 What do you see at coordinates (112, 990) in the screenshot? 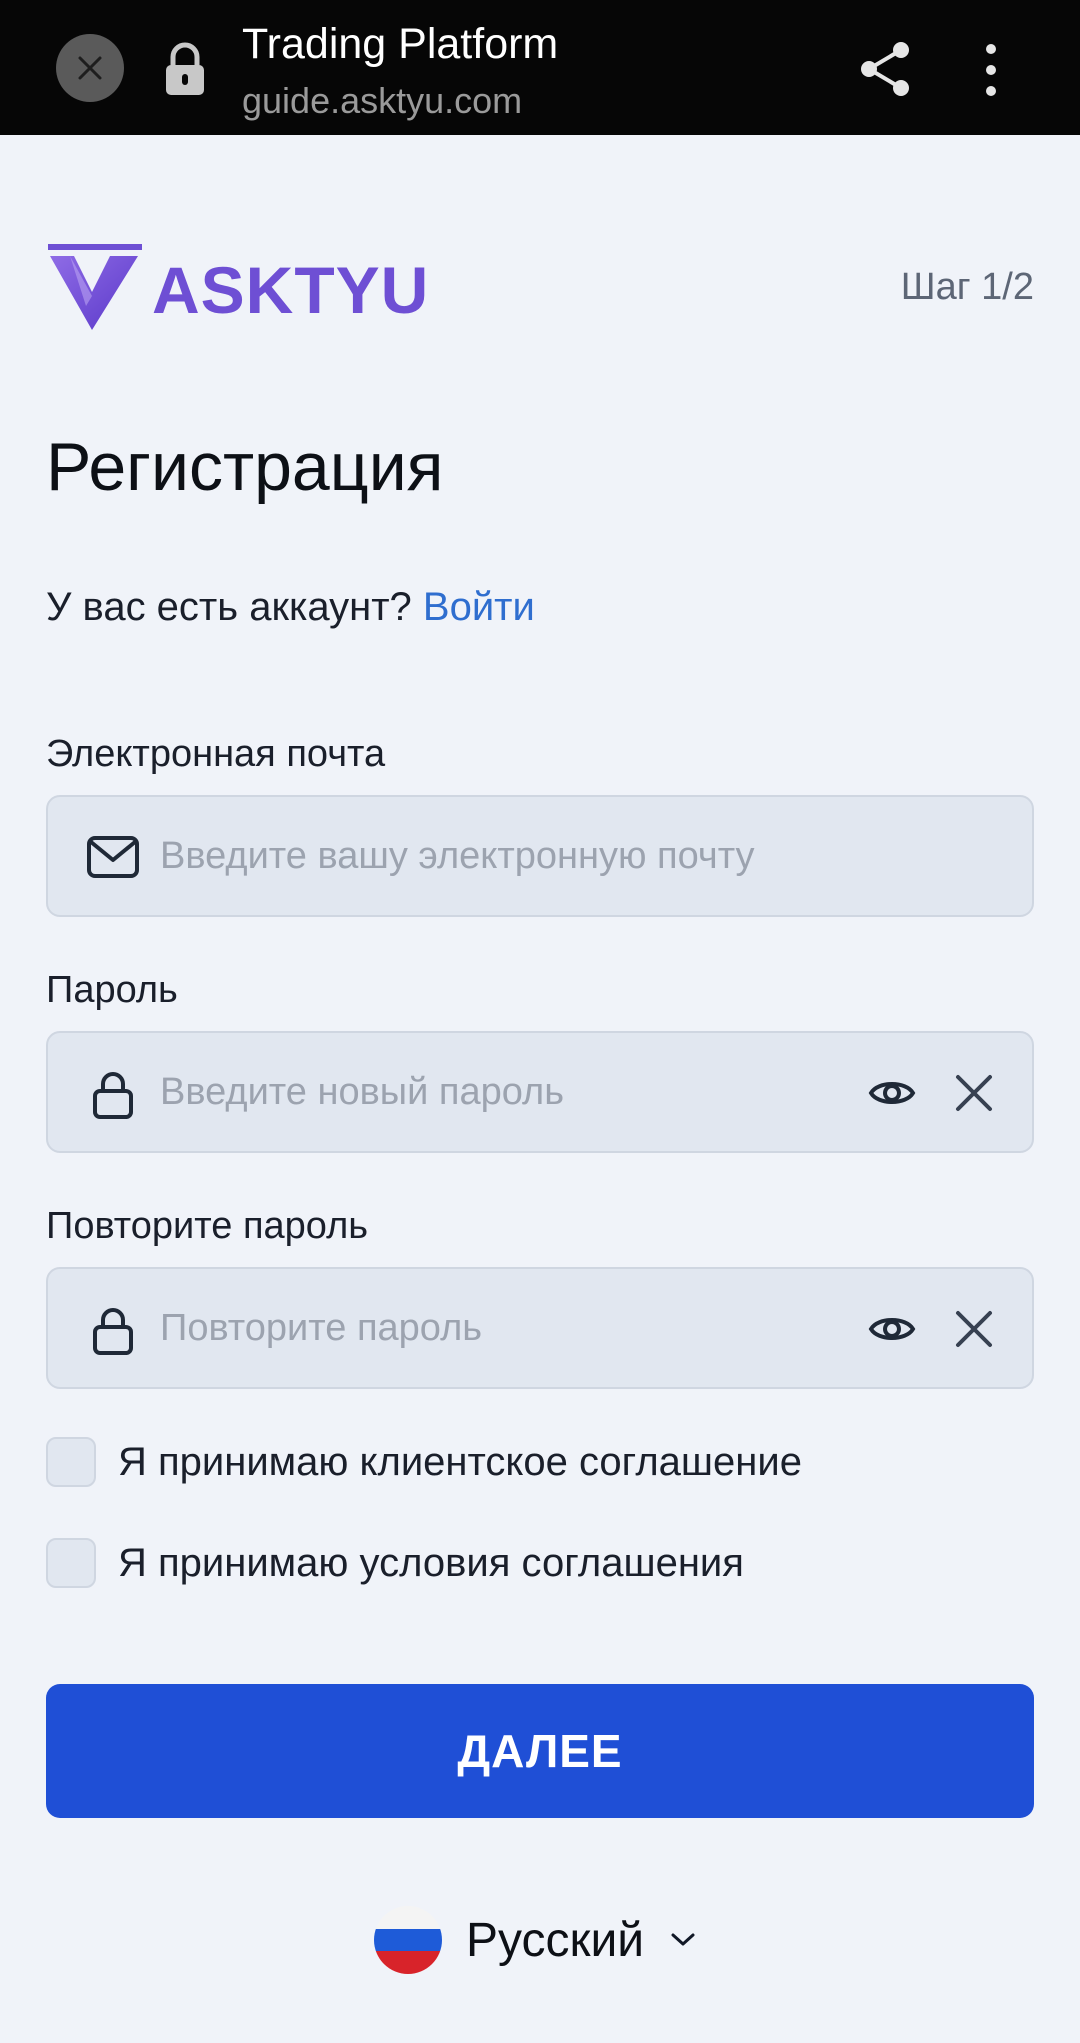
I see `password-label: Пароль` at bounding box center [112, 990].